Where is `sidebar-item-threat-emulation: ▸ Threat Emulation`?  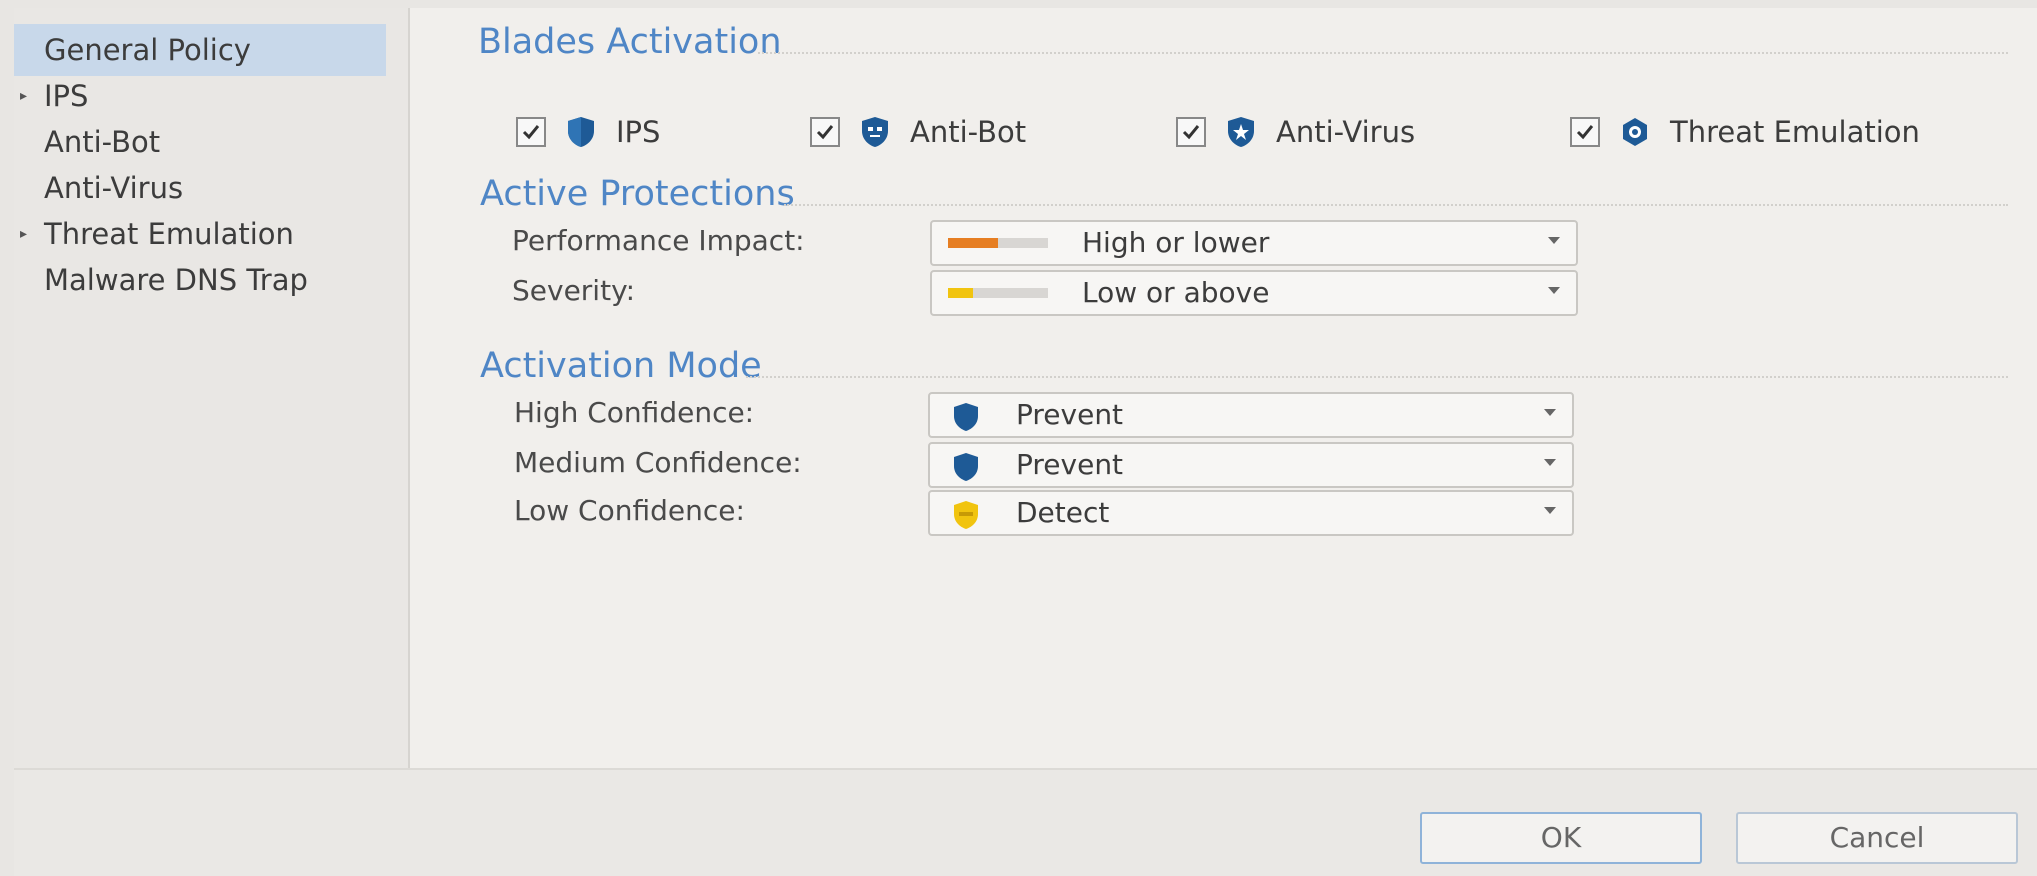
sidebar-item-threat-emulation: ▸ Threat Emulation is located at coordinates (200, 234).